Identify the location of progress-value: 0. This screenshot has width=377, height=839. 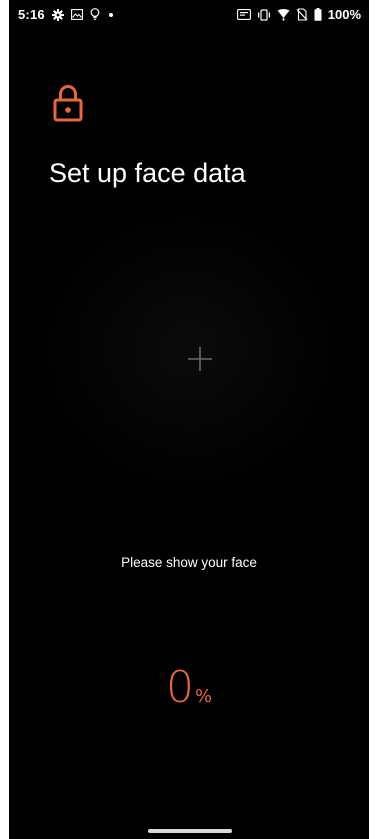
(179, 687).